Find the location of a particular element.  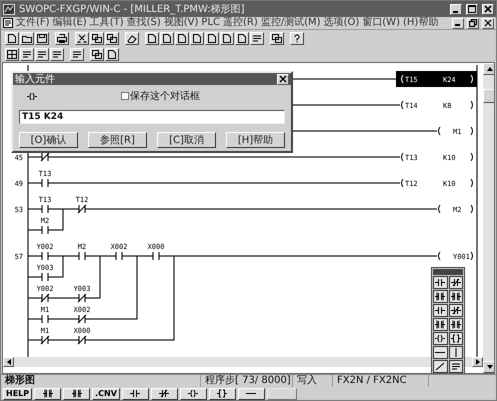

menu-item: PLC is located at coordinates (210, 23).